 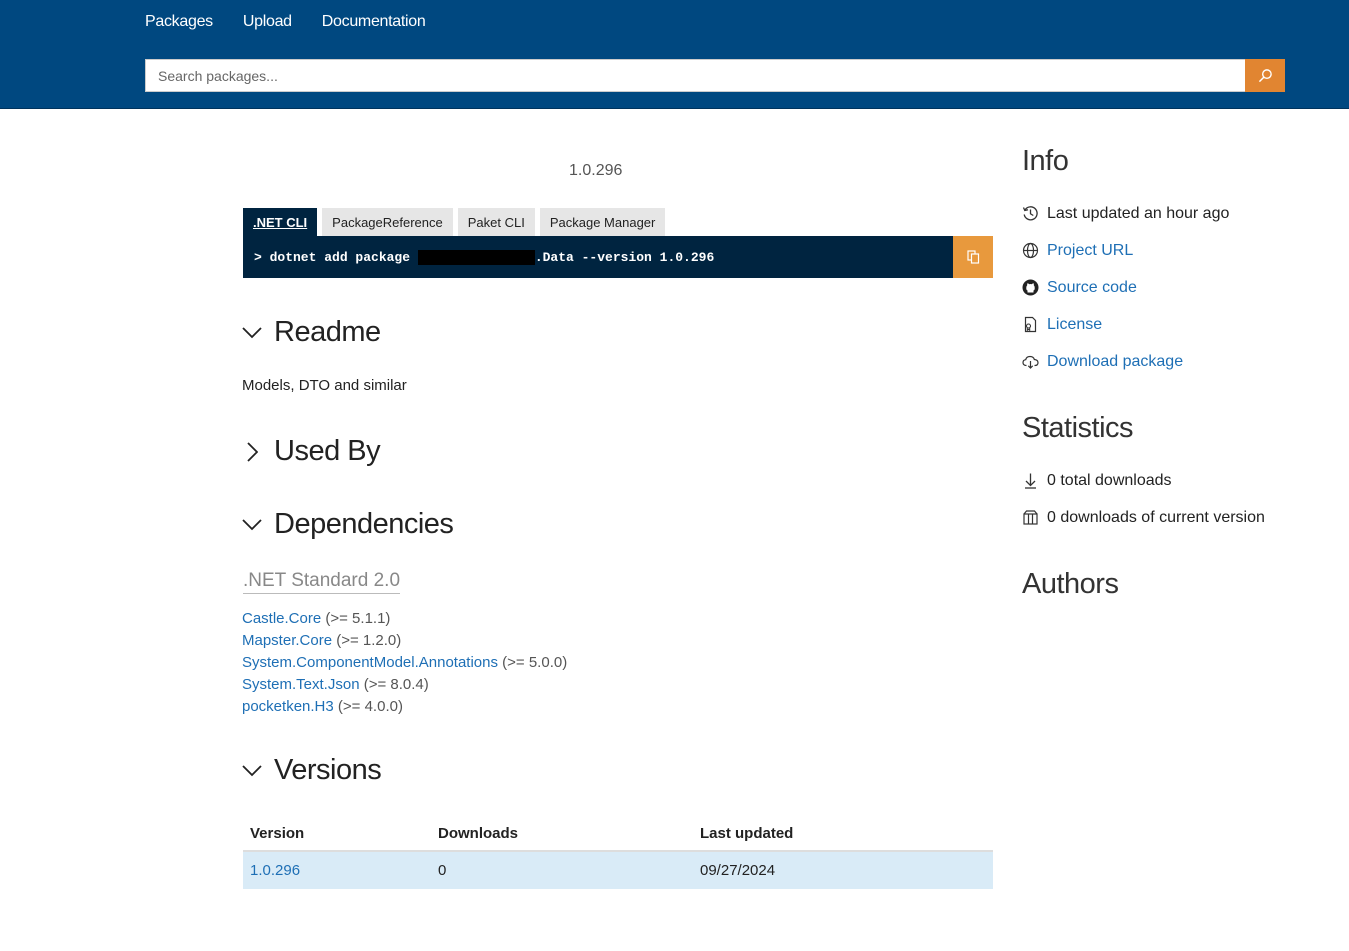 I want to click on nav-upload-link: Upload, so click(x=267, y=22).